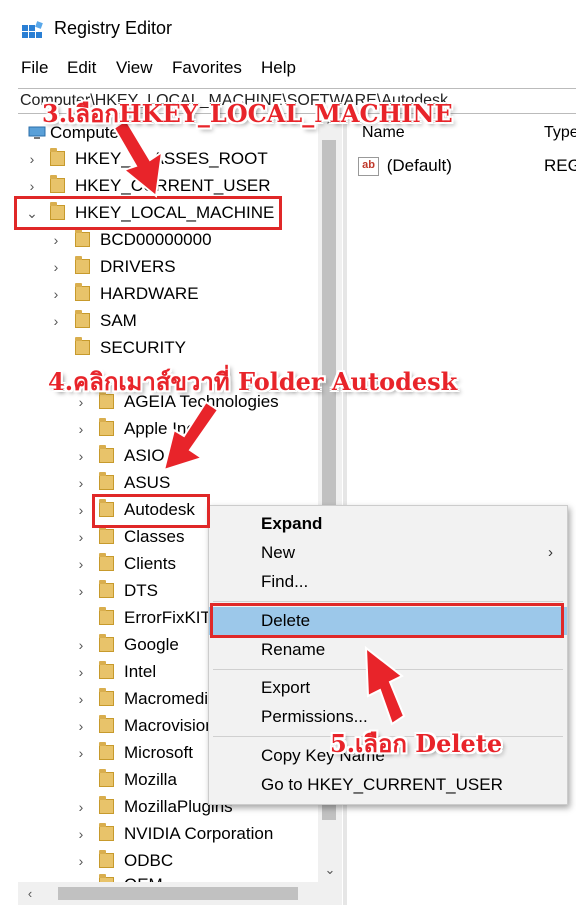 Image resolution: width=576 pixels, height=906 pixels. What do you see at coordinates (293, 649) in the screenshot?
I see `menu-item-label: Rename` at bounding box center [293, 649].